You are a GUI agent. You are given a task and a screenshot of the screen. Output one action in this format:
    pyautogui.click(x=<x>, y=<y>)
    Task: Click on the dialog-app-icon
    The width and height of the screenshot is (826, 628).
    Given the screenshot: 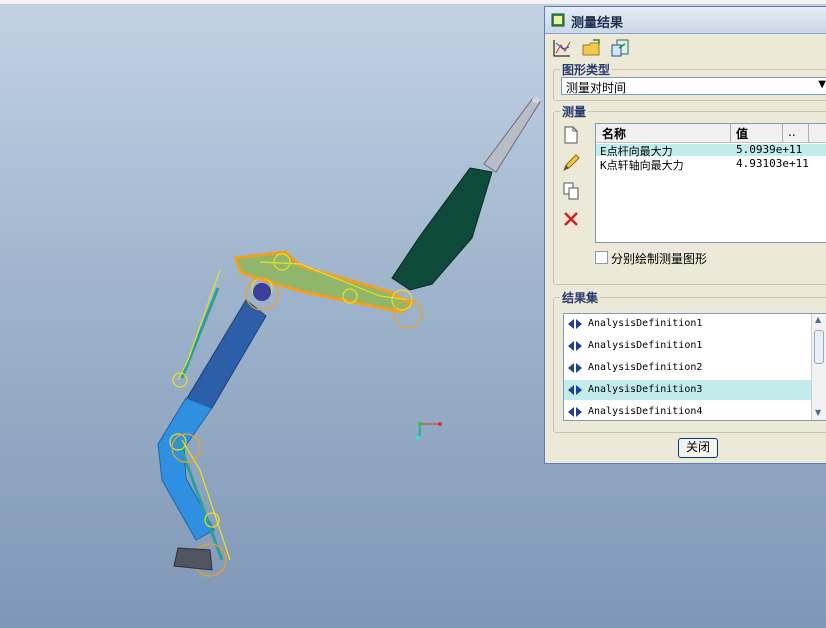 What is the action you would take?
    pyautogui.click(x=558, y=20)
    